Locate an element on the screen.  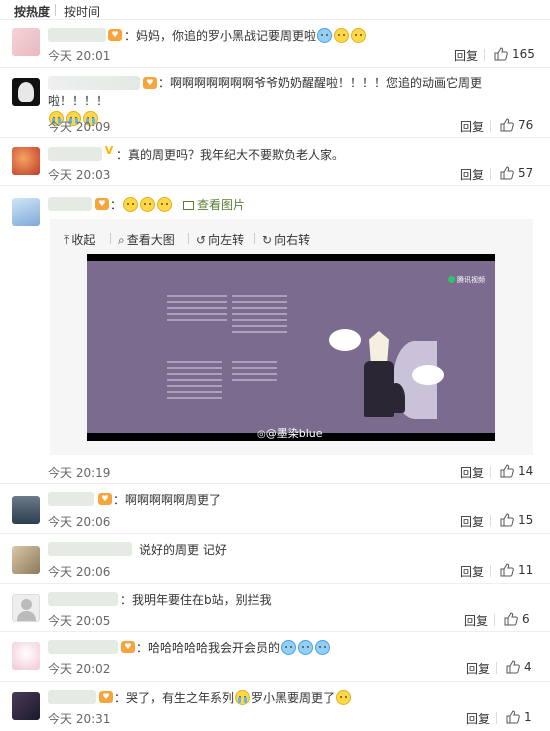
comment-item: ♥ ：哭了，有生之年系列 罗小黑要周更了 今天 20:31 回复 1 is located at coordinates (275, 706).